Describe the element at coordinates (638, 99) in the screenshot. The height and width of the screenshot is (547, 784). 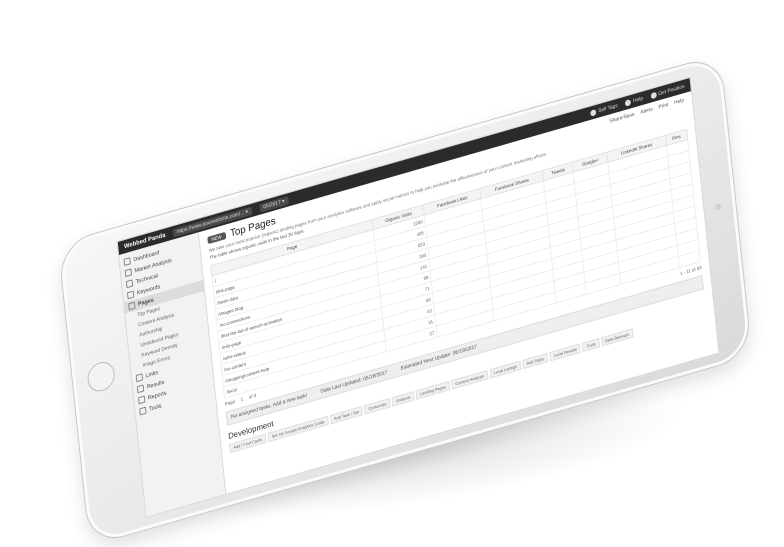
I see `topbar-label: Help` at that location.